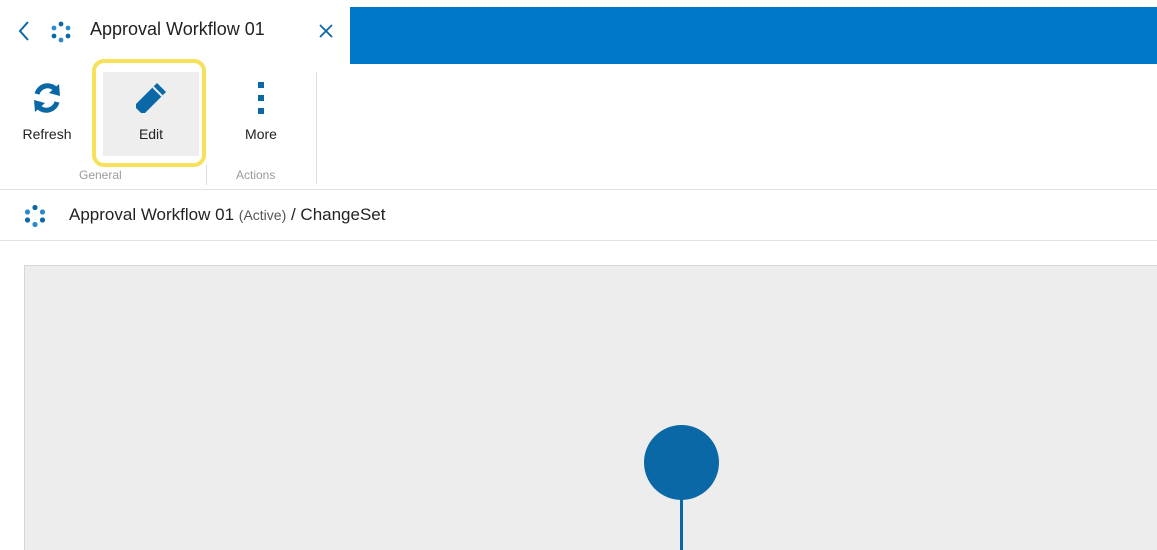  I want to click on tab-title: Approval Workflow 01, so click(177, 29).